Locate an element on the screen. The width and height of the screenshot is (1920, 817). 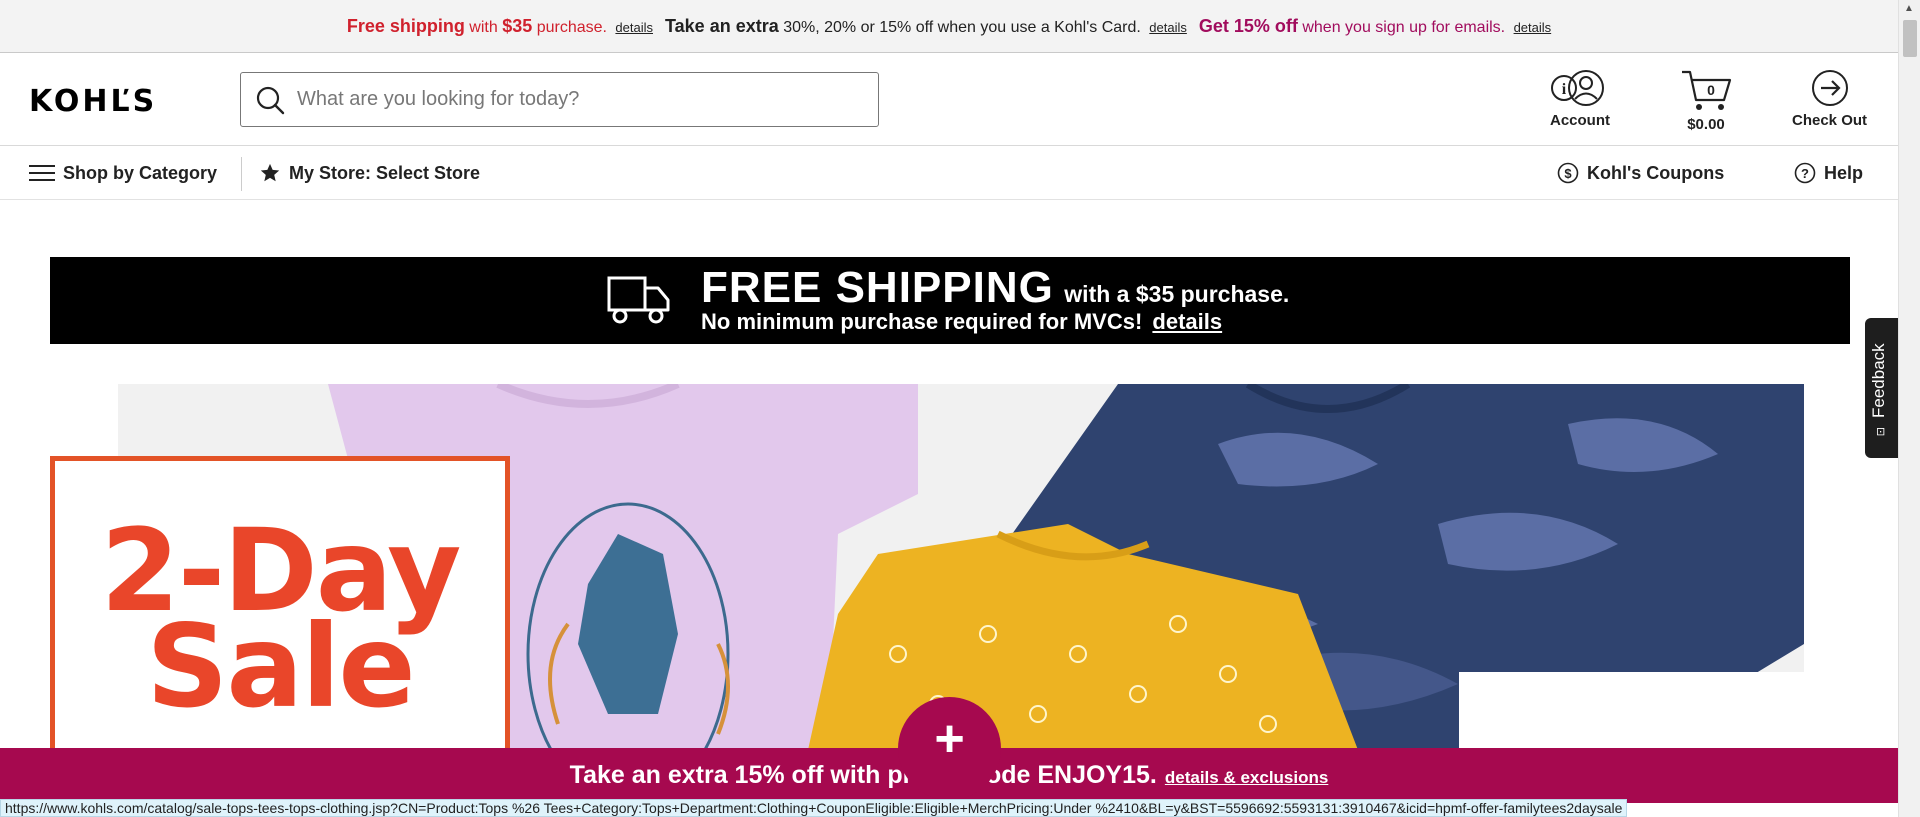
shipping-title: FREE SHIPPING is located at coordinates (877, 287).